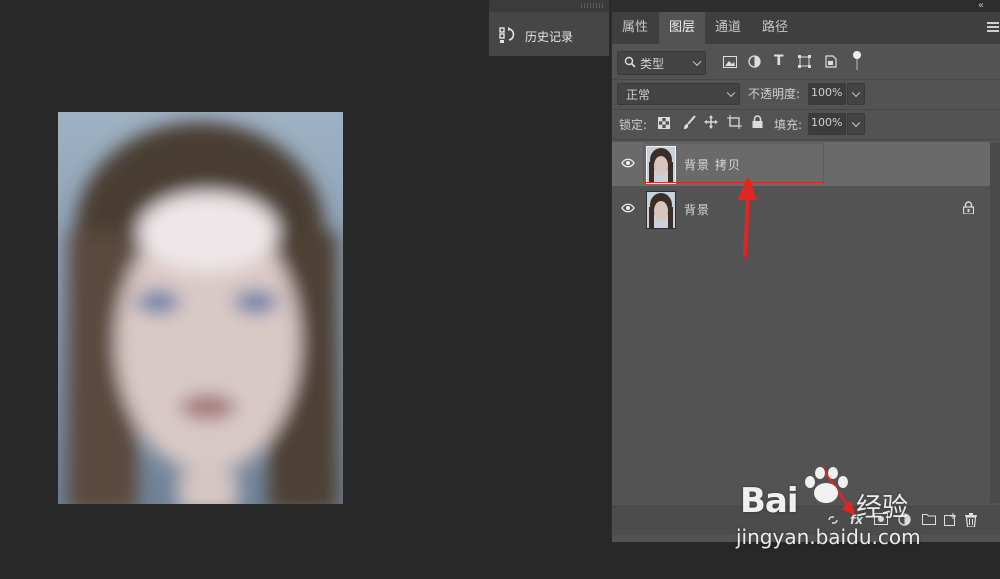  What do you see at coordinates (747, 217) in the screenshot?
I see `arrow-up-to-layer` at bounding box center [747, 217].